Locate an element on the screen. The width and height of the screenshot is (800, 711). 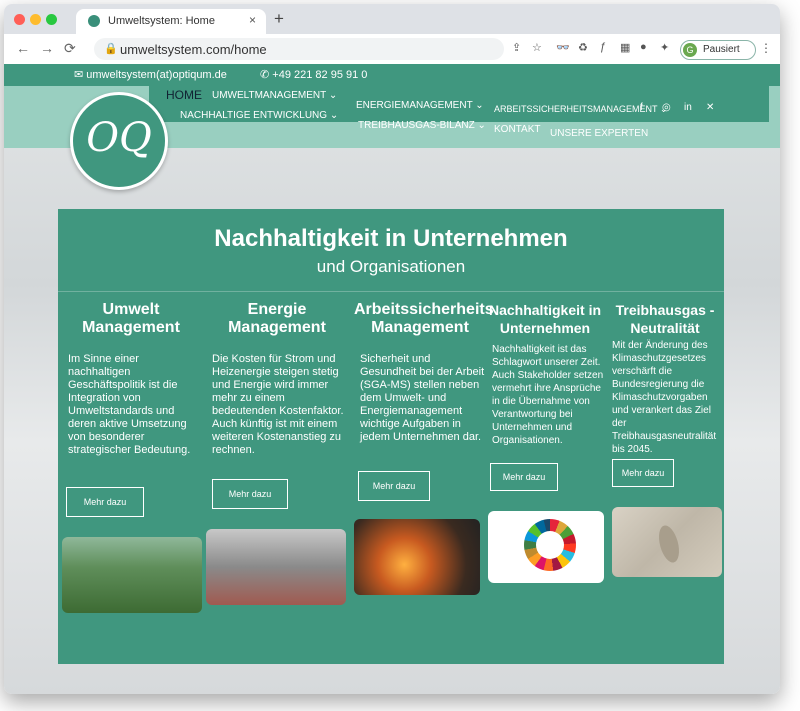
nav-energiemanagement: Energiemanagement ⌄ is located at coordinates (420, 105).